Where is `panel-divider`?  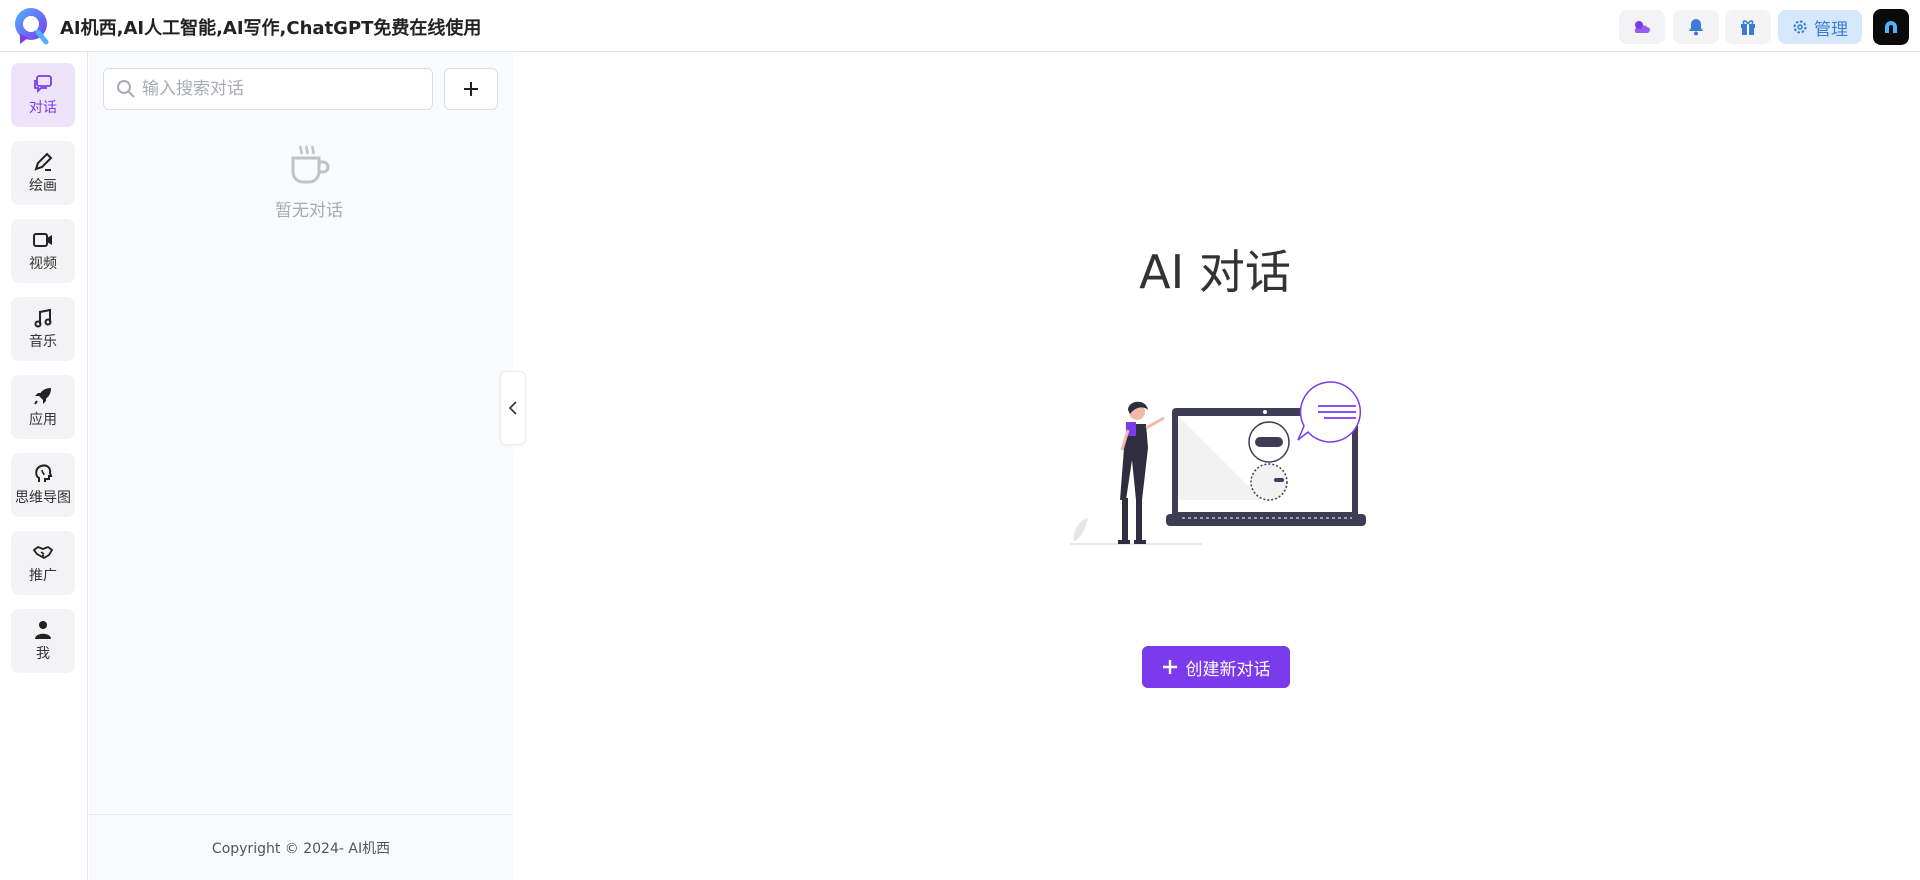 panel-divider is located at coordinates (301, 814).